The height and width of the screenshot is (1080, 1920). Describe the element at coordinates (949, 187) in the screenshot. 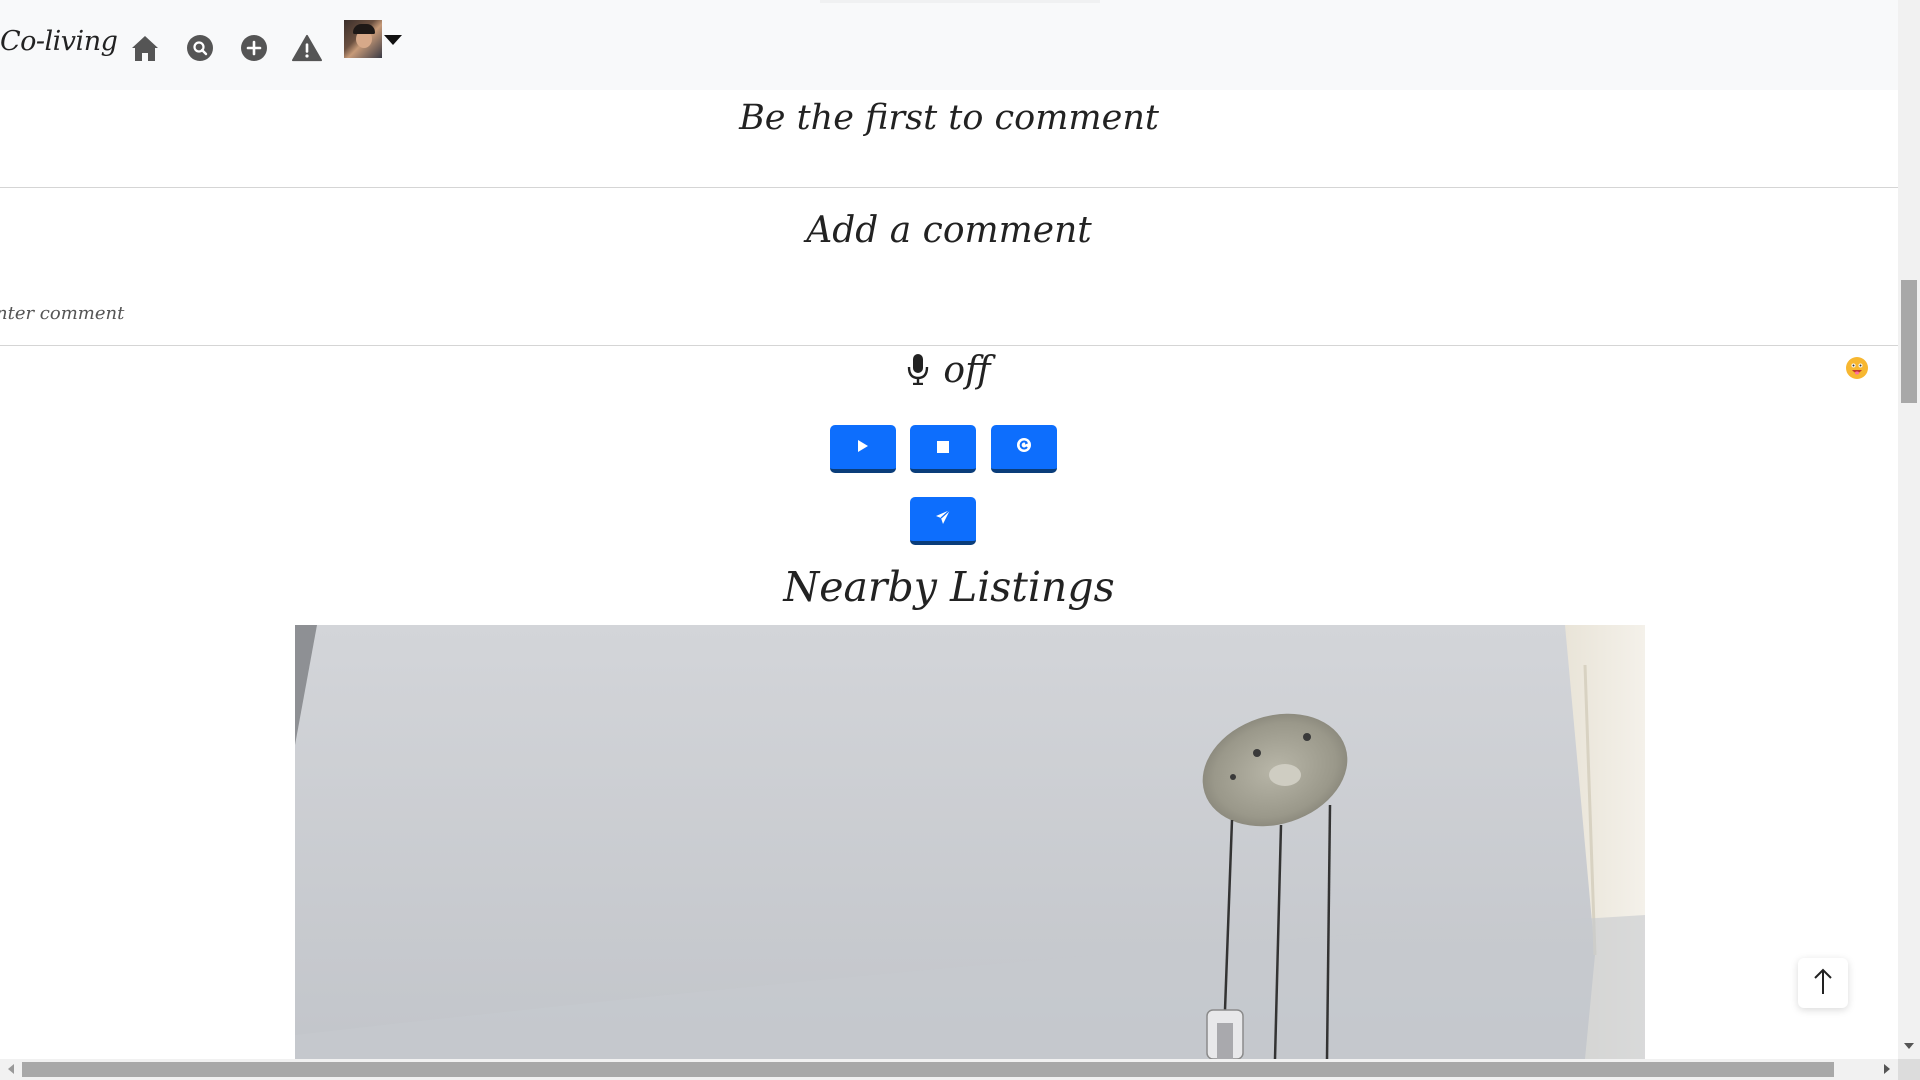

I see `divider` at that location.